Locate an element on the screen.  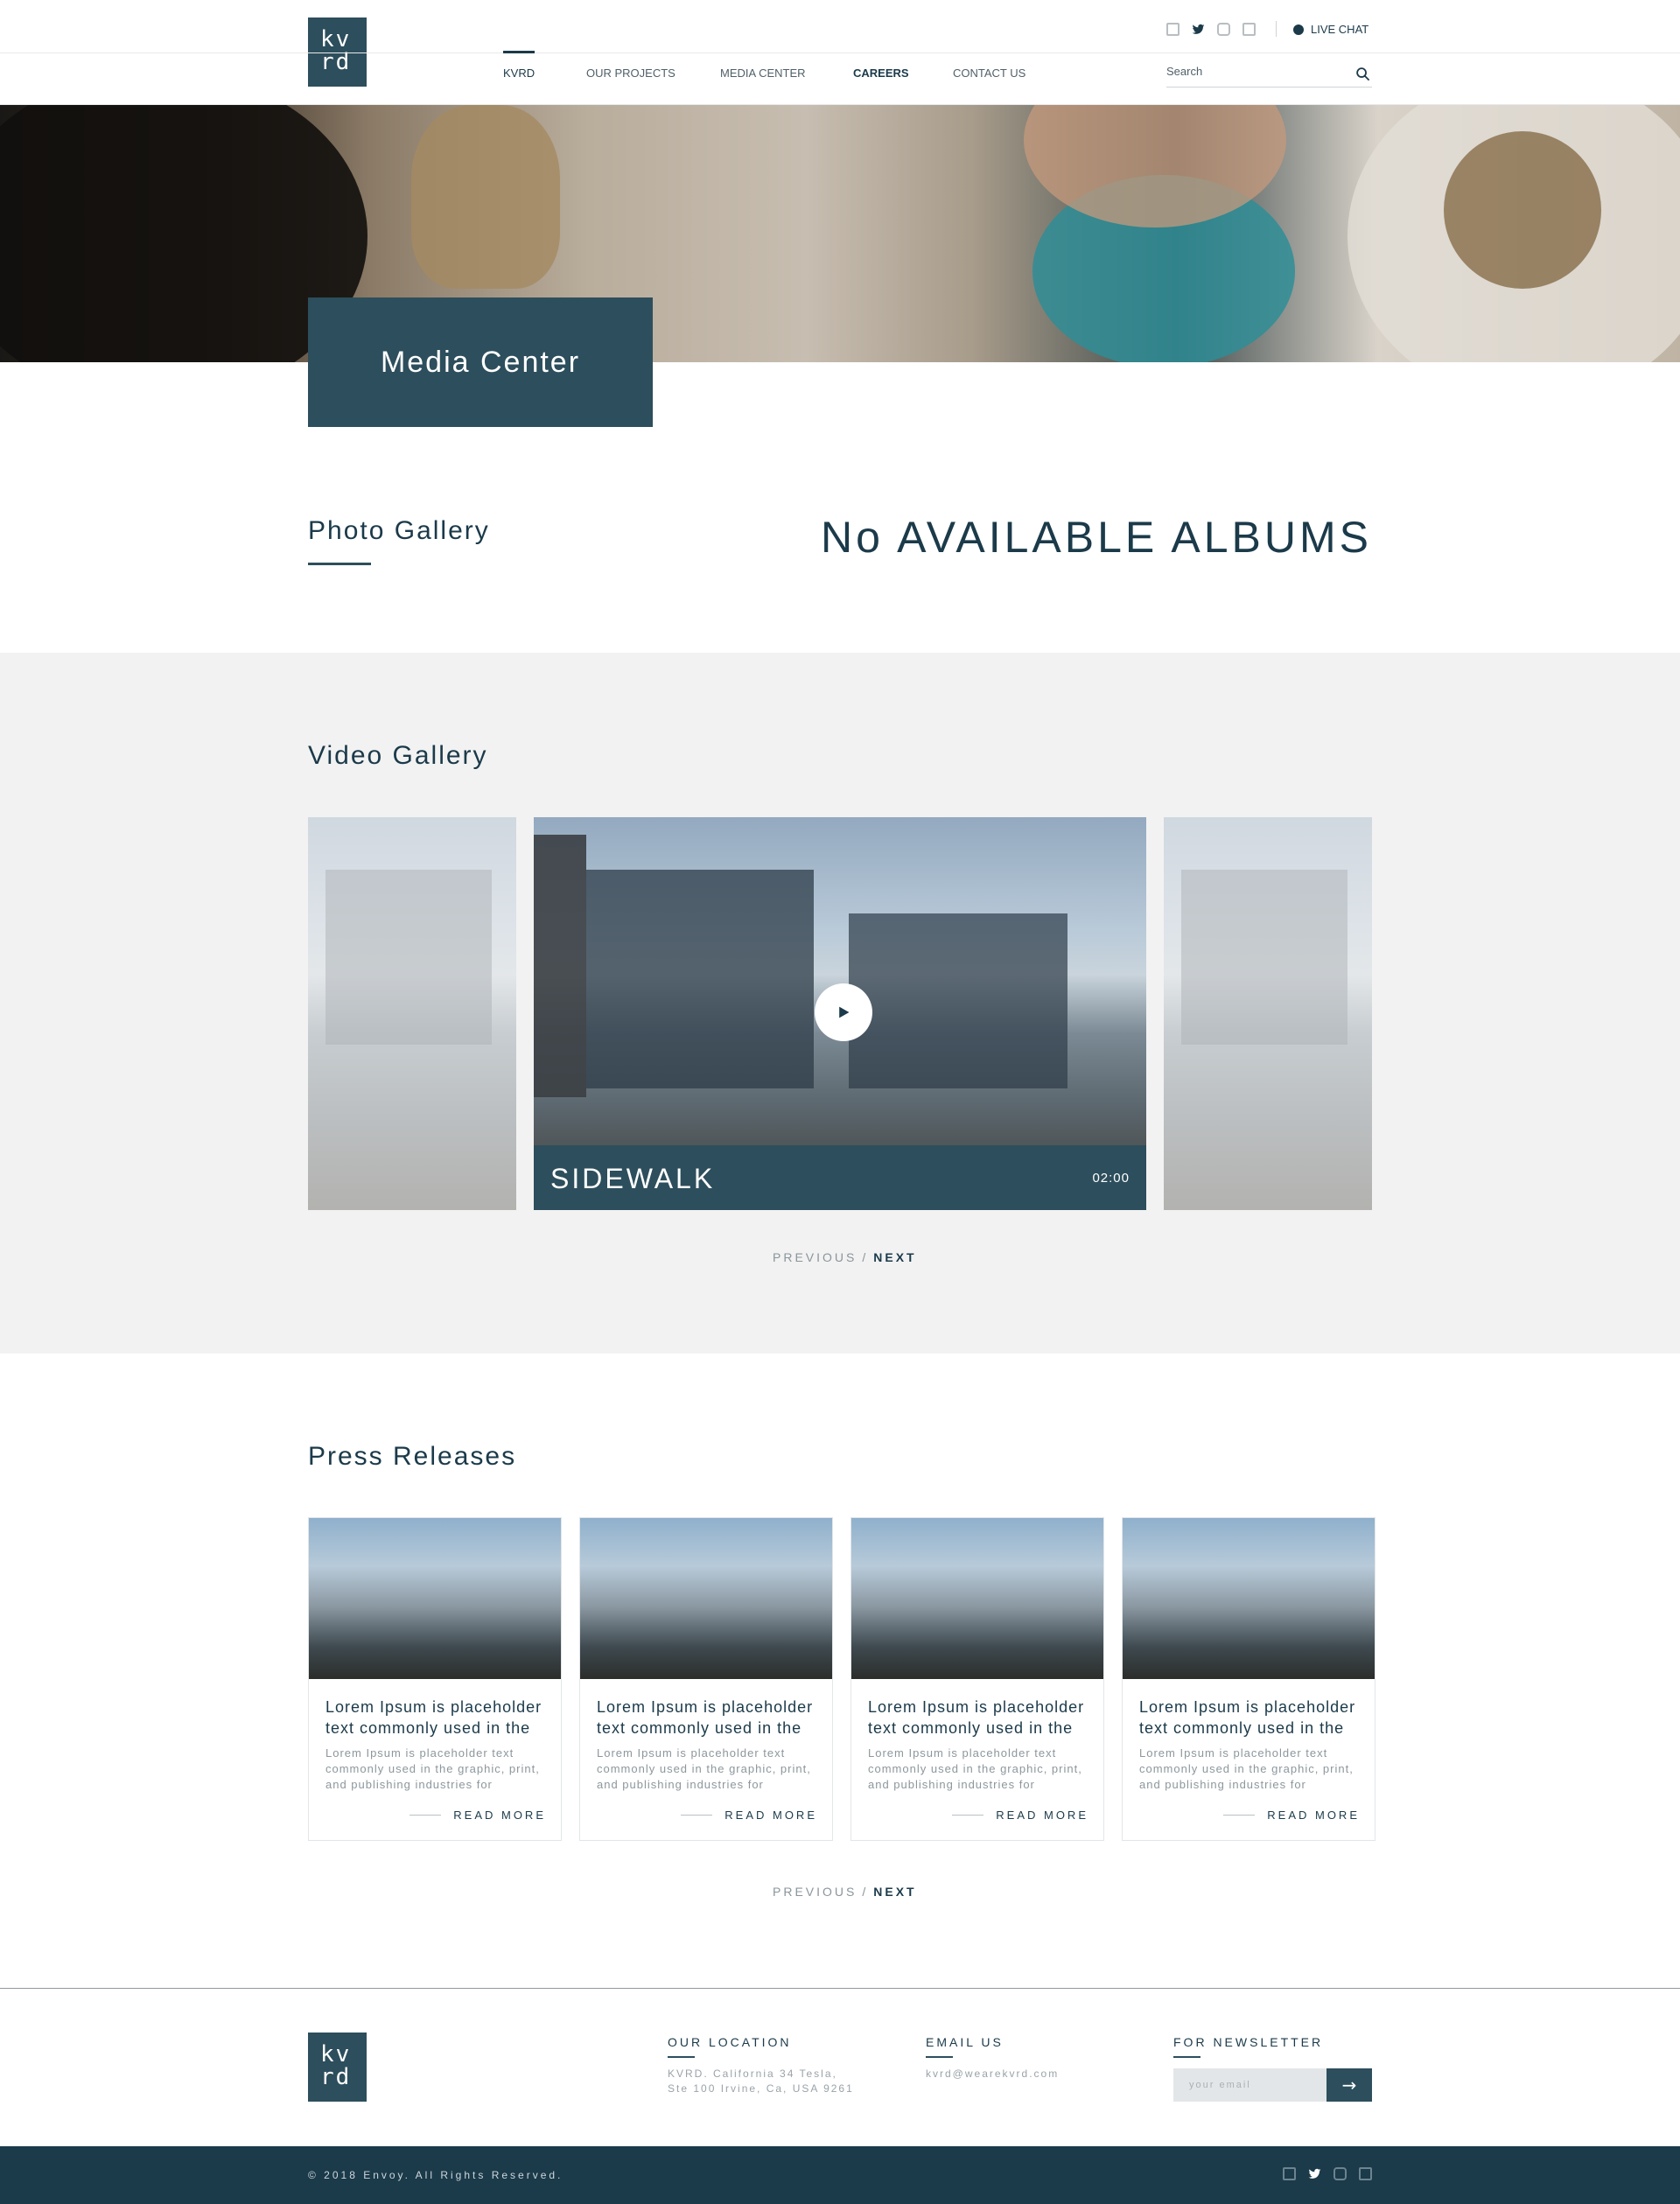
footer-logo: kv rd is located at coordinates (337, 2067).